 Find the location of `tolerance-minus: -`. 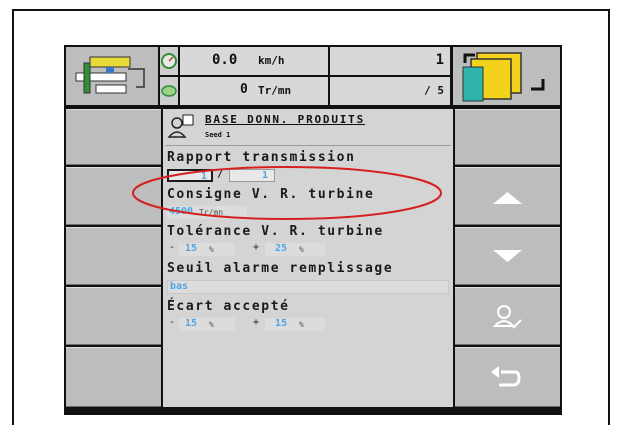

tolerance-minus: - is located at coordinates (172, 247).